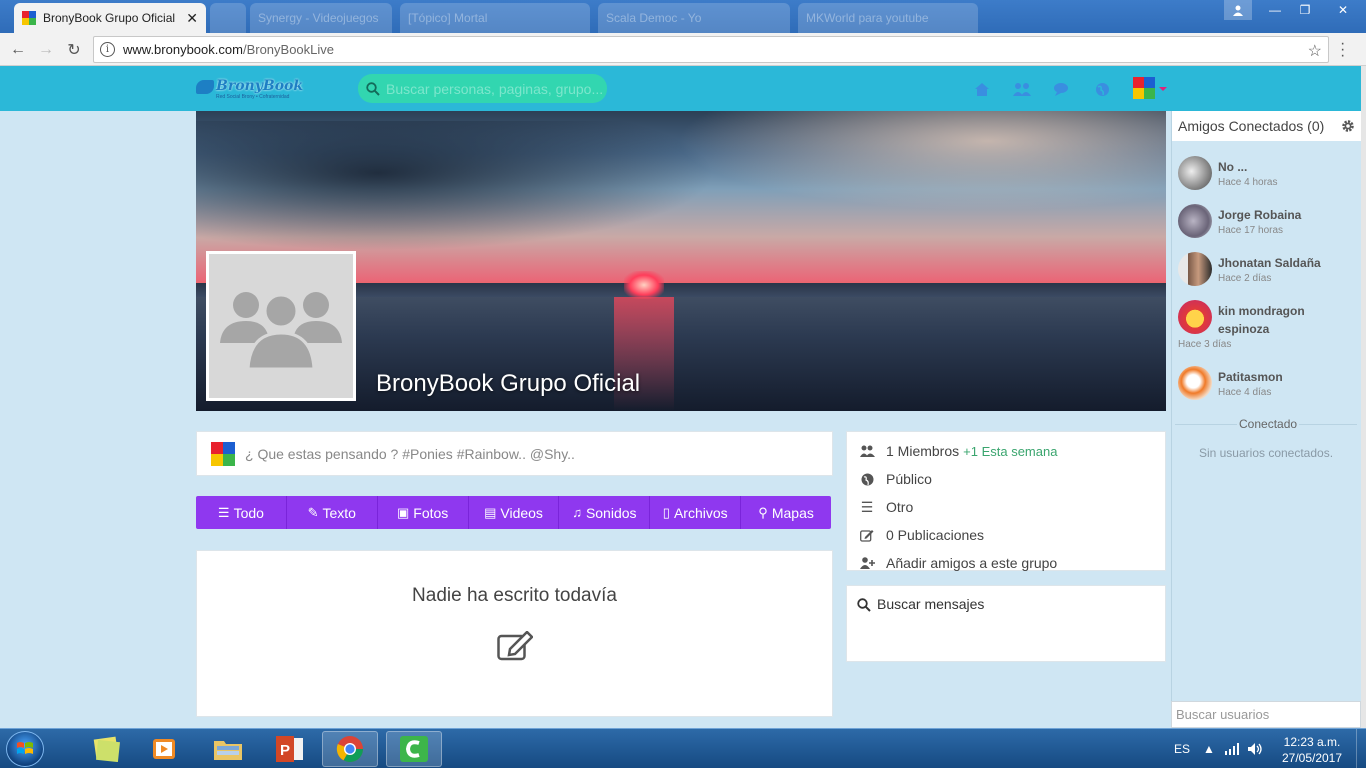 Image resolution: width=1366 pixels, height=768 pixels. What do you see at coordinates (313, 512) in the screenshot?
I see `pencil-icon: ✎` at bounding box center [313, 512].